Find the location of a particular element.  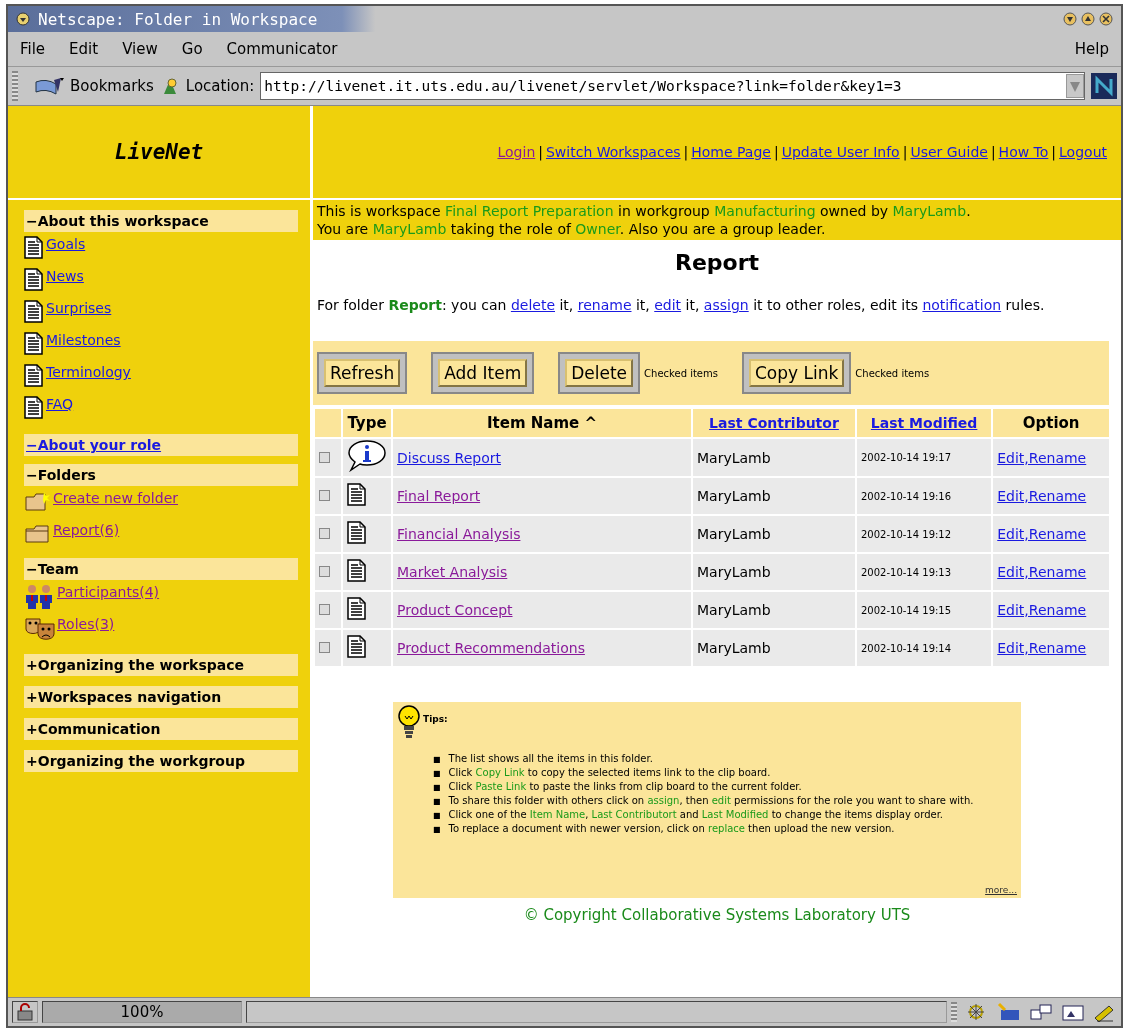

table-cell: 2002-10-14 19:12 is located at coordinates (924, 534).